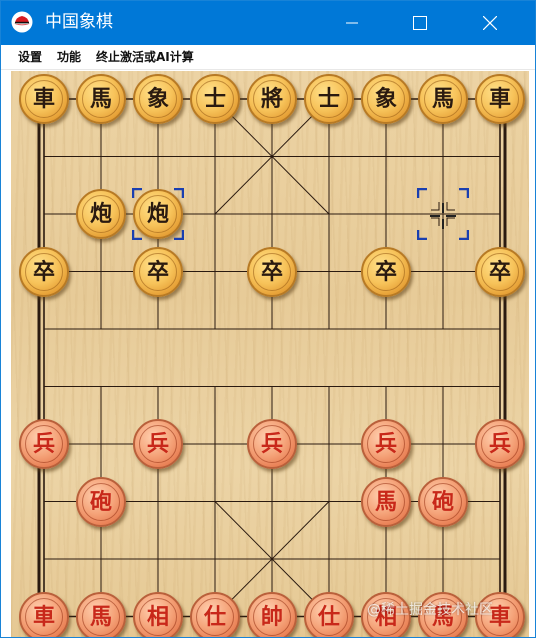 Image resolution: width=536 pixels, height=638 pixels. I want to click on red-piece: 車, so click(44, 614).